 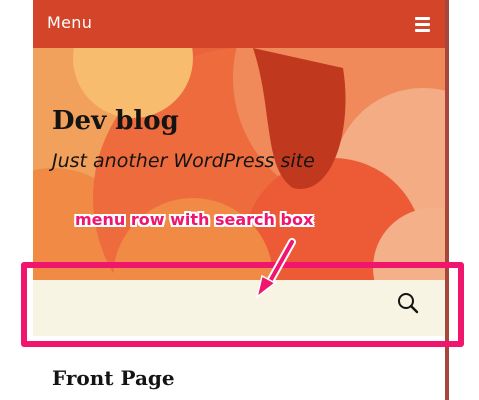 I want to click on site-title: Dev blog, so click(x=115, y=121).